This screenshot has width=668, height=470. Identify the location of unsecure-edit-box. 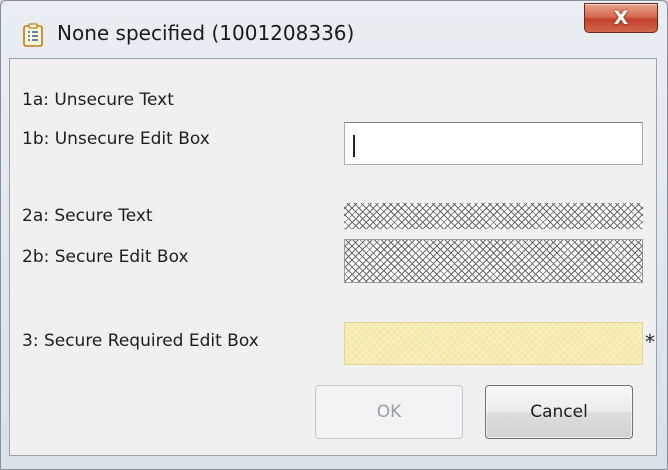
(493, 143).